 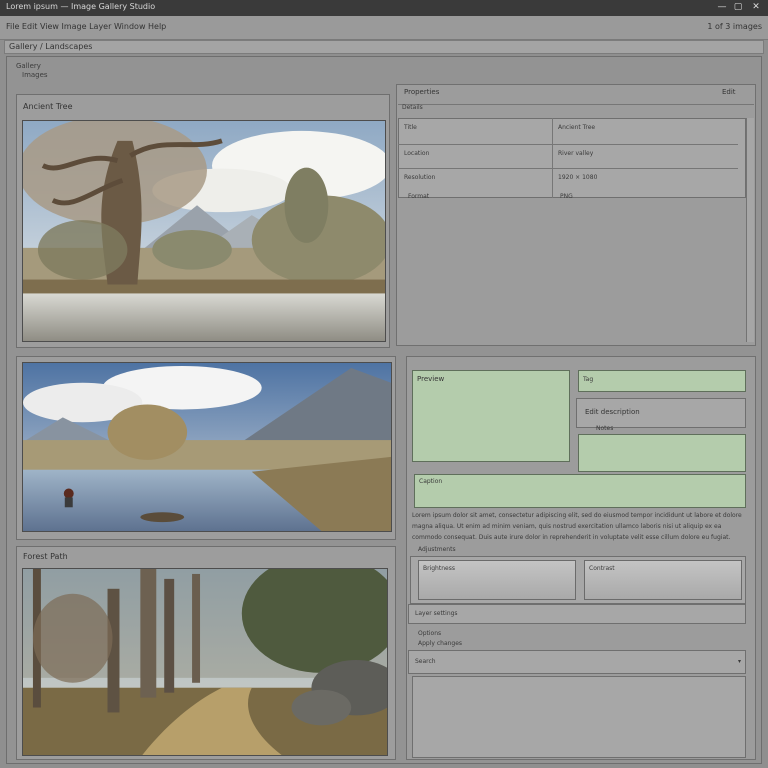 I want to click on prop-label-4: Format, so click(x=419, y=196).